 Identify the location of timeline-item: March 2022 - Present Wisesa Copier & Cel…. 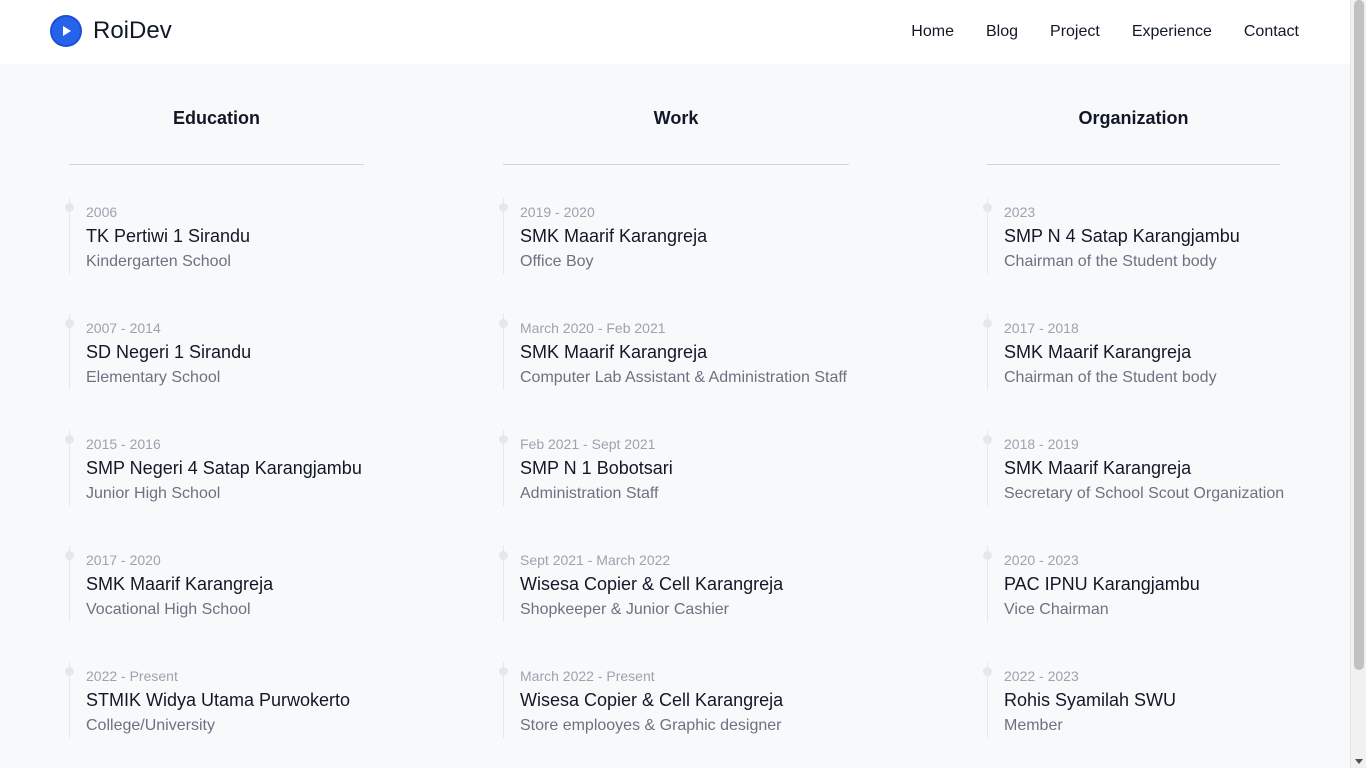
(641, 700).